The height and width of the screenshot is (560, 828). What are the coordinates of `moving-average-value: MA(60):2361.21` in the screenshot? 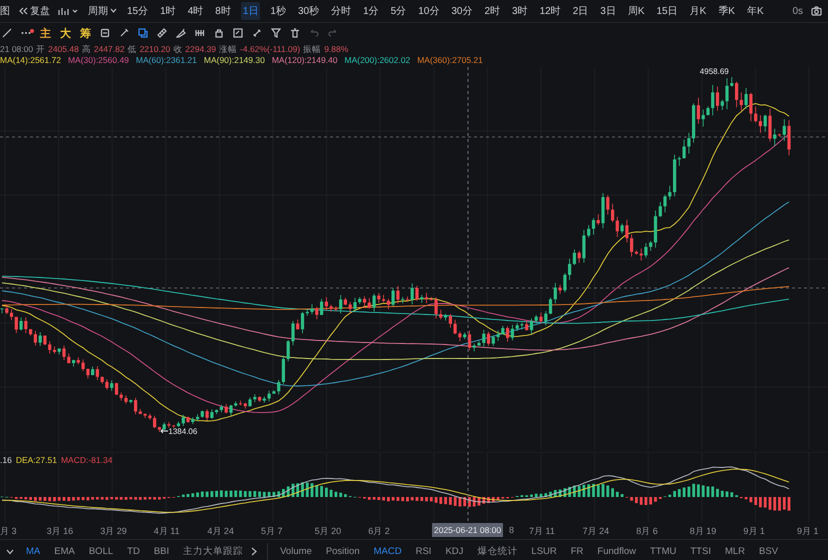 It's located at (166, 61).